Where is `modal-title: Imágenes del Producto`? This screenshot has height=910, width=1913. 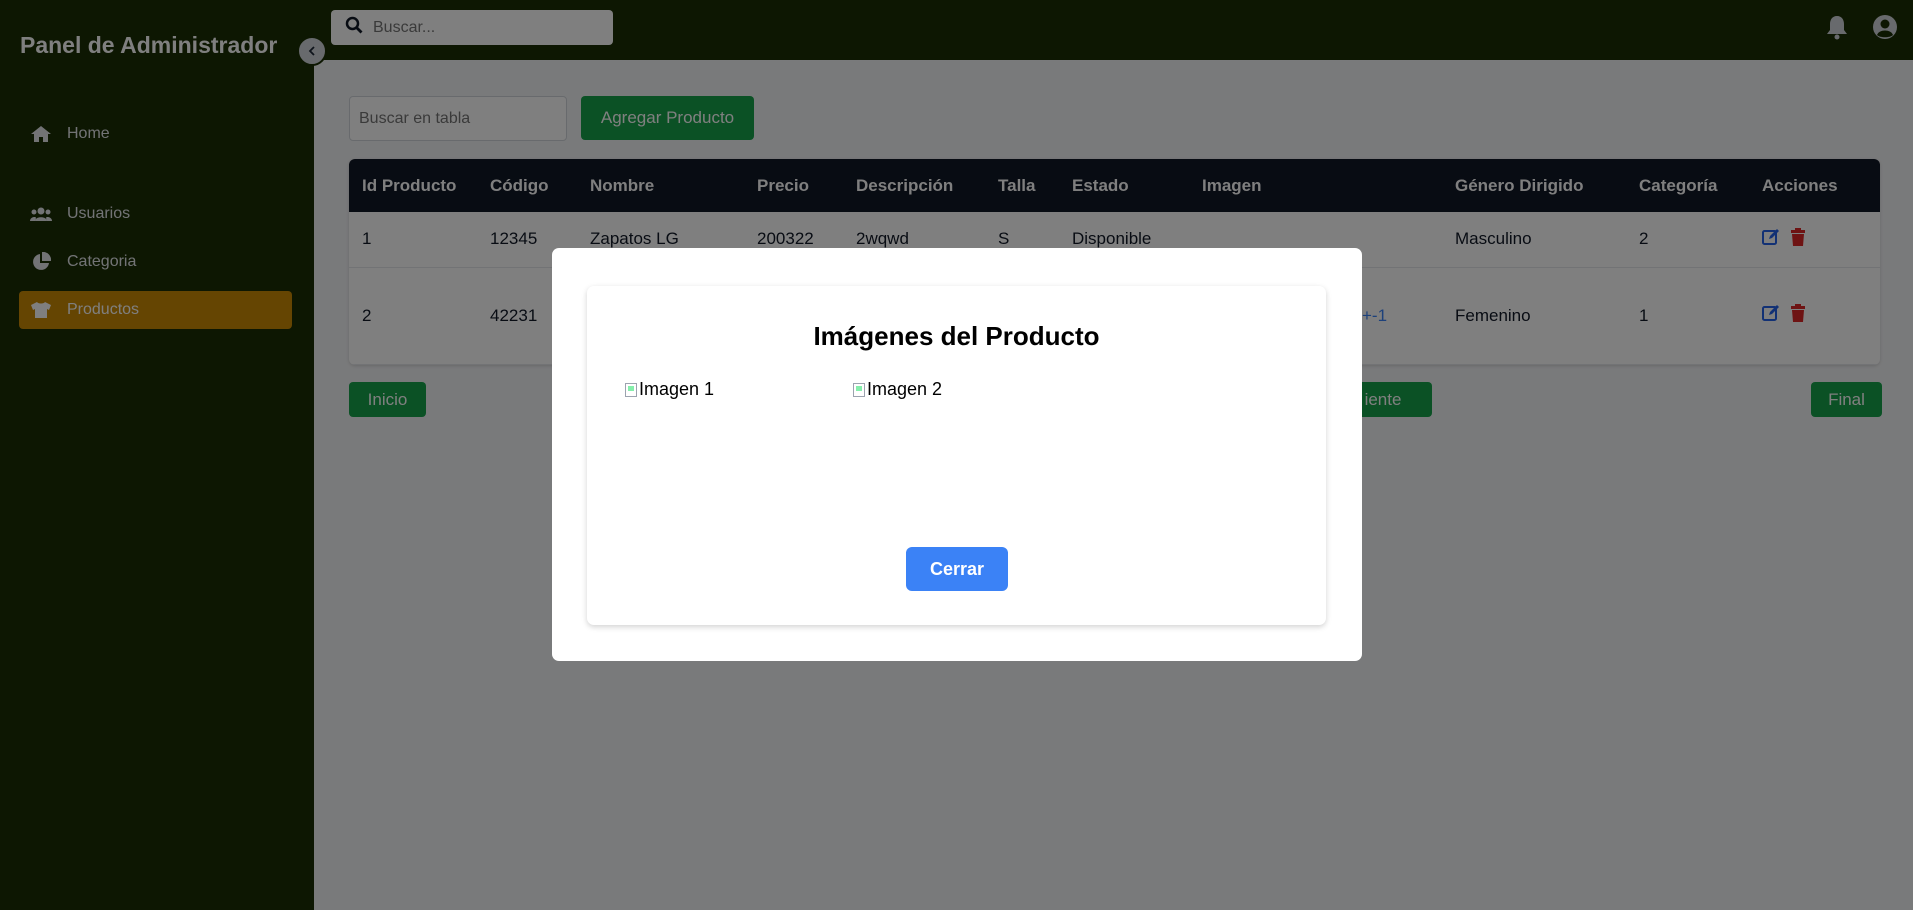 modal-title: Imágenes del Producto is located at coordinates (956, 336).